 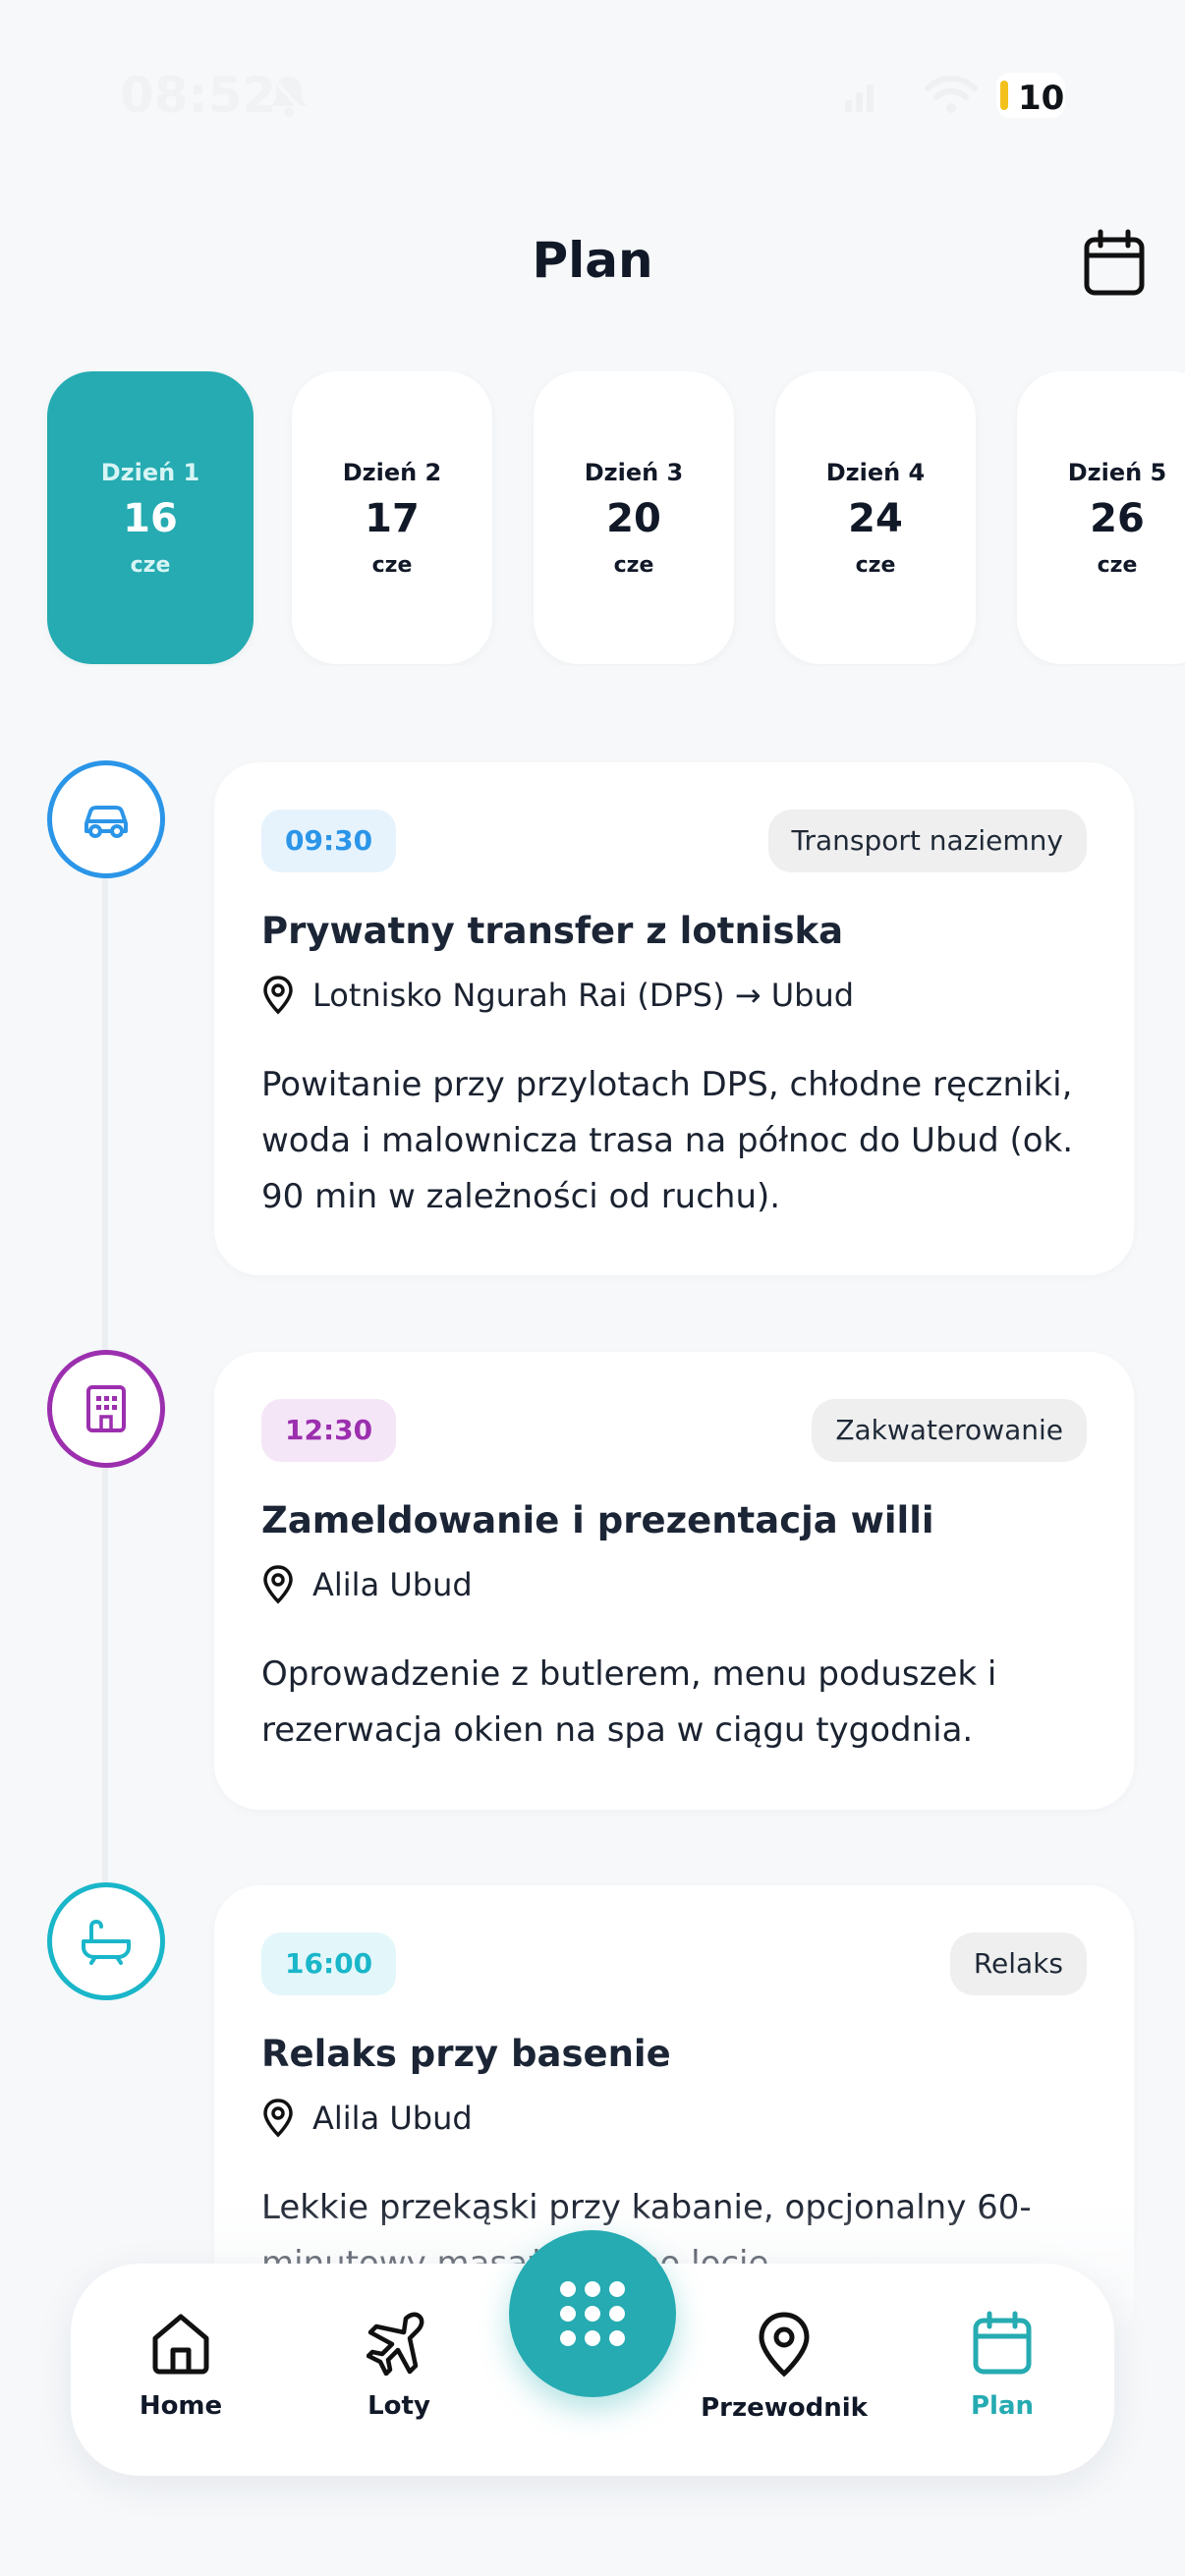 I want to click on hotel-icon, so click(x=106, y=1408).